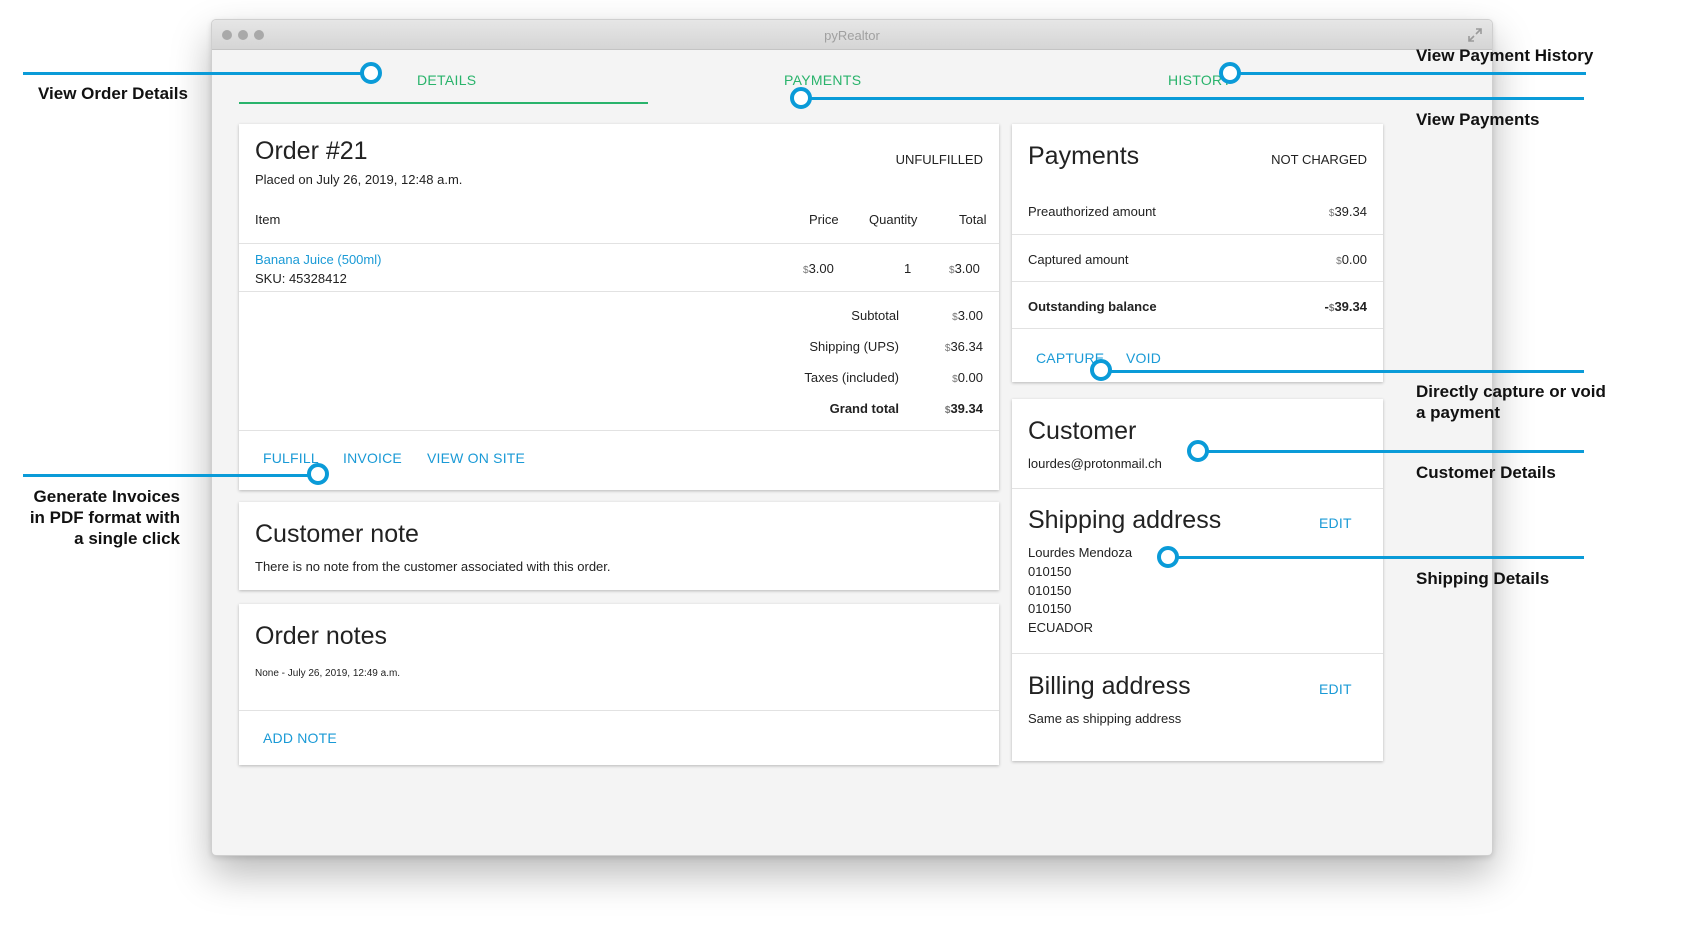 This screenshot has width=1700, height=925. What do you see at coordinates (371, 73) in the screenshot?
I see `annotation-marker-order-details` at bounding box center [371, 73].